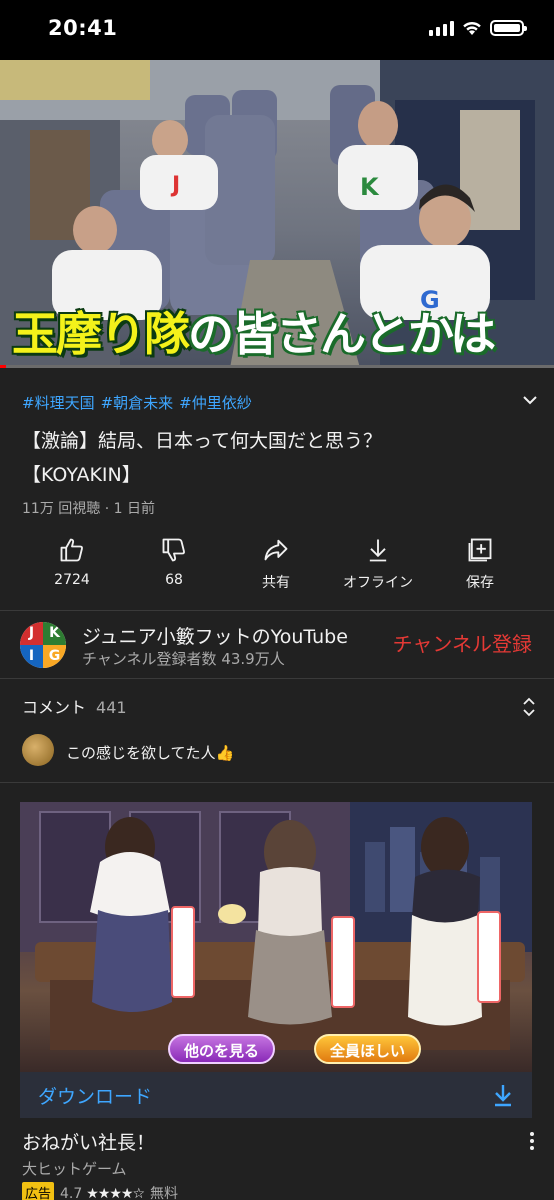  I want to click on hashtag-link: #朝倉未来, so click(137, 403).